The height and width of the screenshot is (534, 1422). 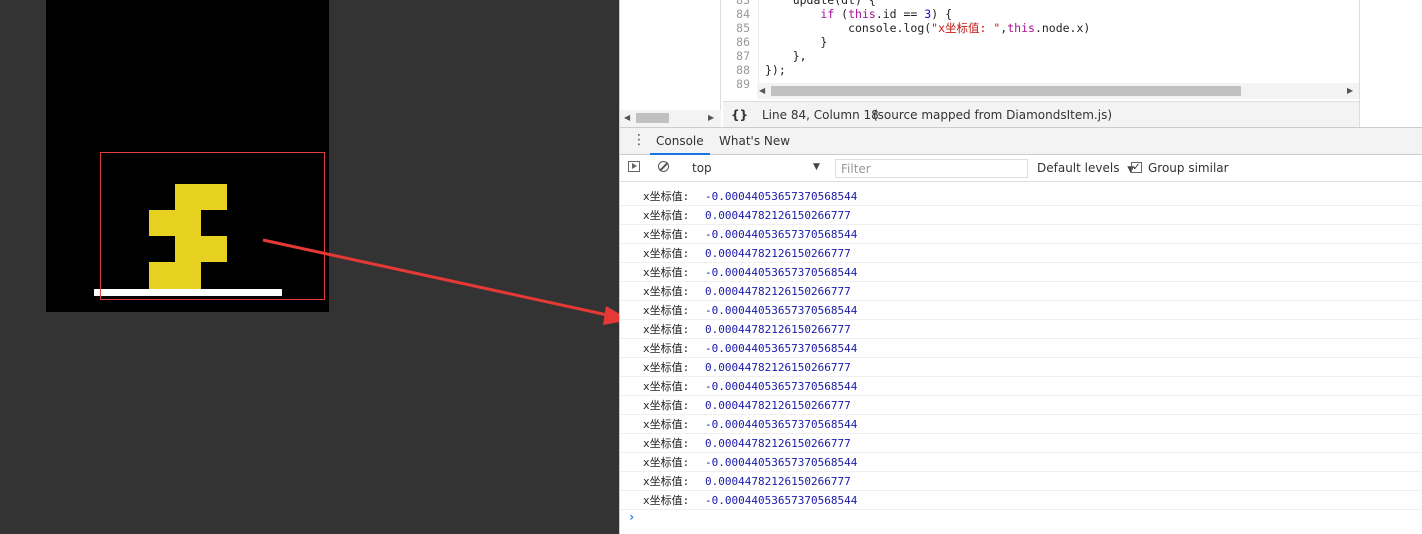 What do you see at coordinates (1021, 141) in the screenshot?
I see `drawer-tab-bar: ⋮ Console What's New` at bounding box center [1021, 141].